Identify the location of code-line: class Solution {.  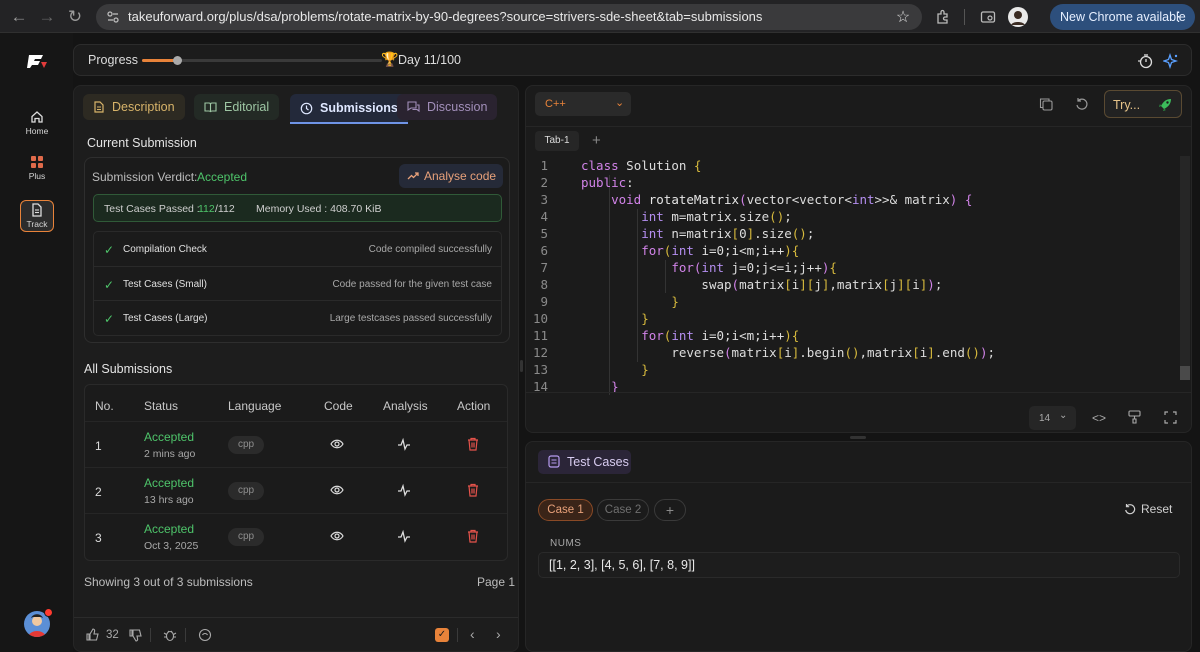
(641, 165).